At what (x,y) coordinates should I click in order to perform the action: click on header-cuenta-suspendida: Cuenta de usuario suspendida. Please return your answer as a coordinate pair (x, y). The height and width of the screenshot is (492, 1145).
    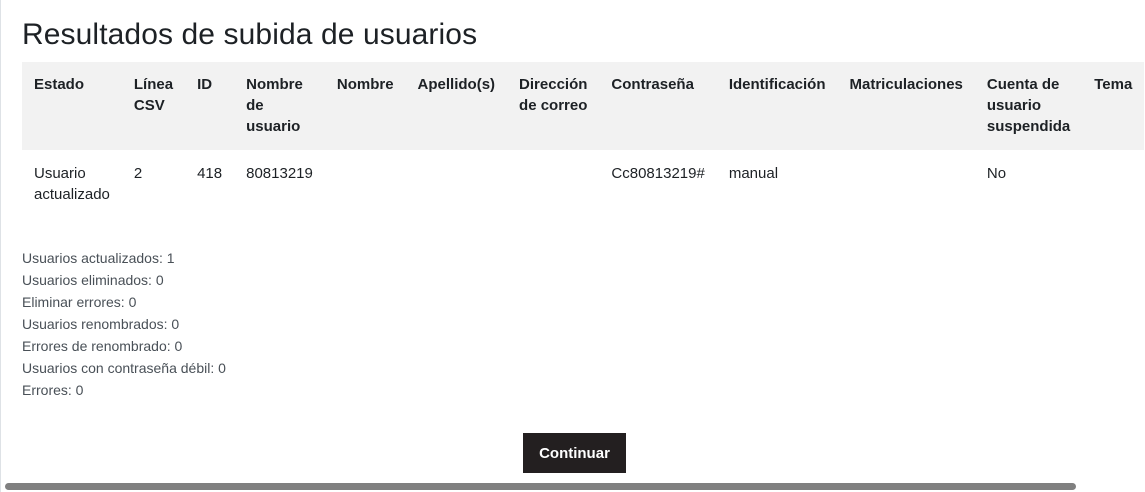
    Looking at the image, I should click on (1028, 106).